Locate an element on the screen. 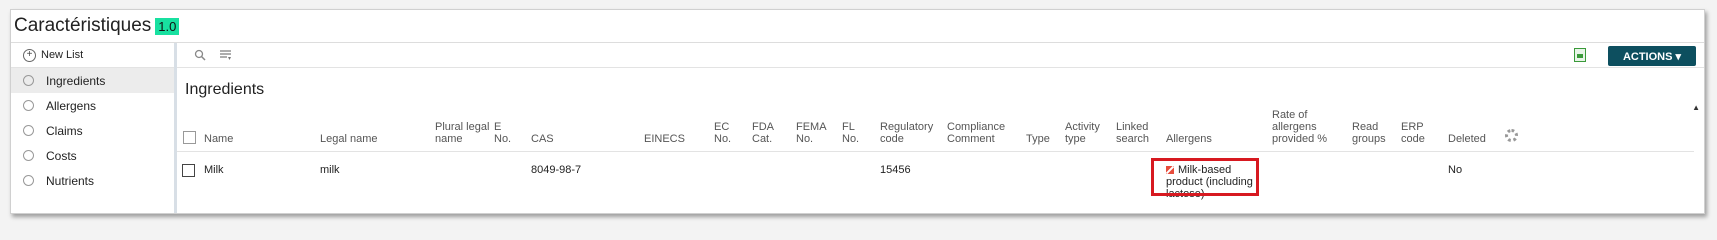 The width and height of the screenshot is (1717, 240). toolbar: ACTIONS ▾ is located at coordinates (940, 55).